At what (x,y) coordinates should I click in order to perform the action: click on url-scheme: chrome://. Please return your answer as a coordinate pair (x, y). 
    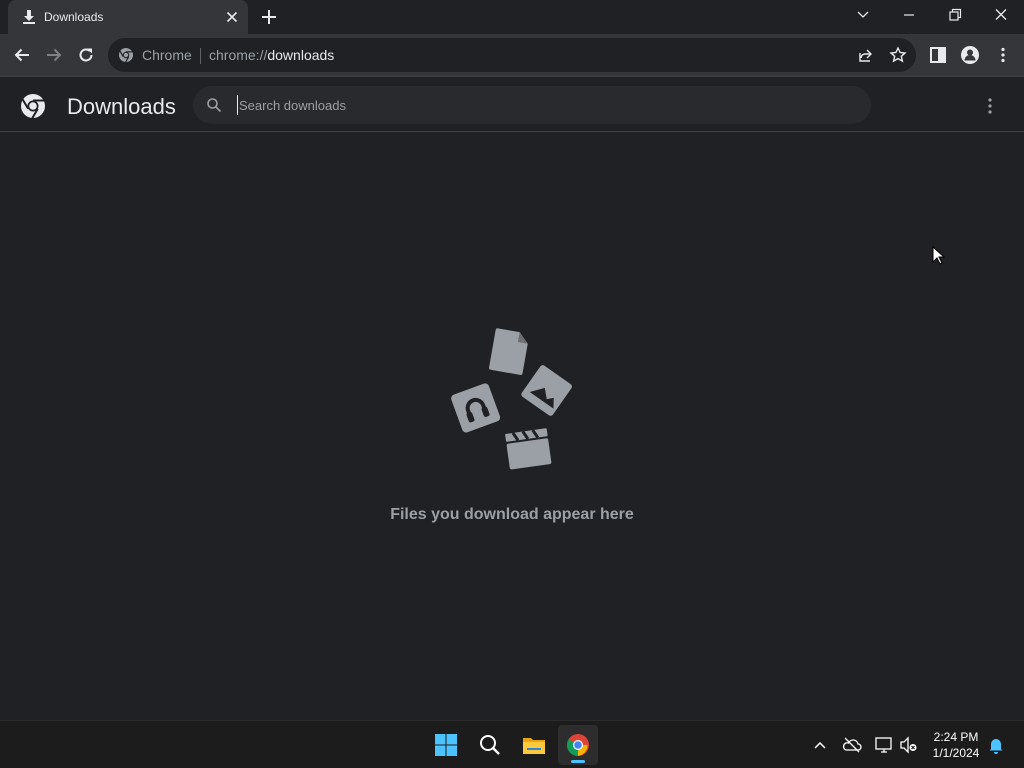
    Looking at the image, I should click on (238, 55).